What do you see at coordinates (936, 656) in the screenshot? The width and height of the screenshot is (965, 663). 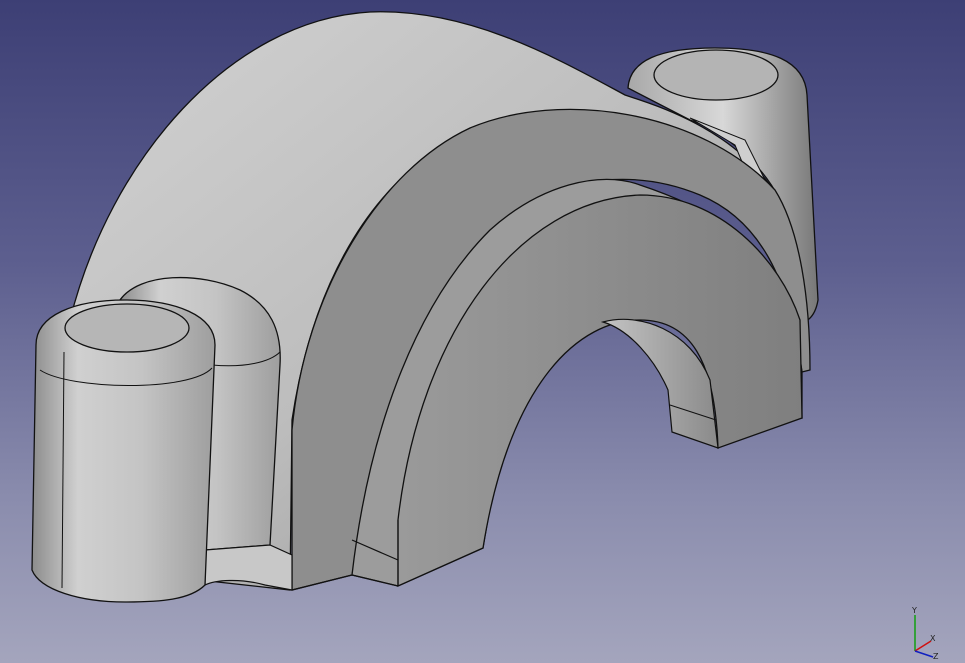 I see `z-axis-label: Z` at bounding box center [936, 656].